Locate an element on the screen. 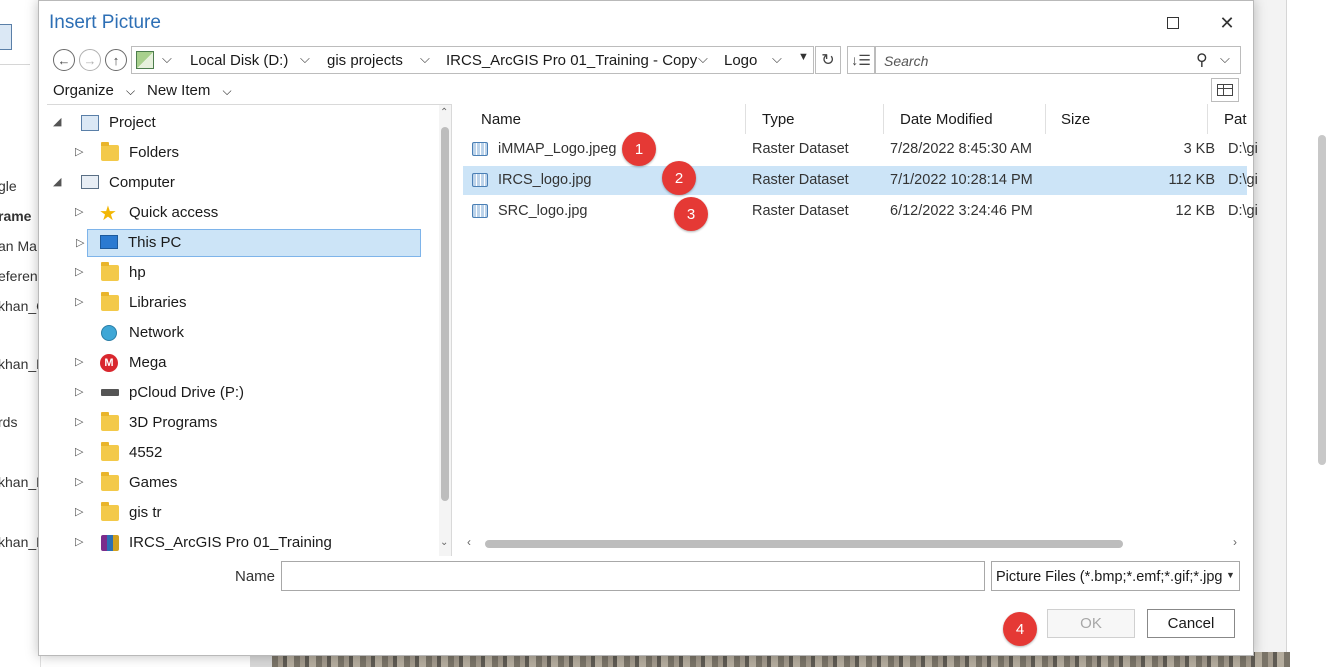 This screenshot has height=667, width=1329. tree-item-folders: ▷ Folders is located at coordinates (249, 153).